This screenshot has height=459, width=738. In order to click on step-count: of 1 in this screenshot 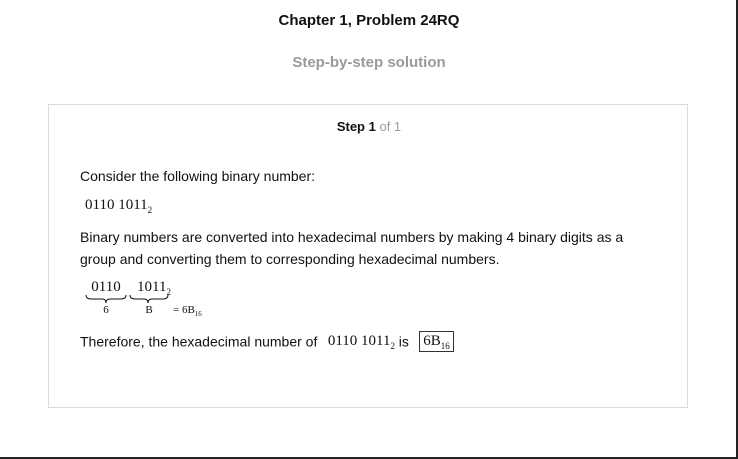, I will do `click(390, 126)`.